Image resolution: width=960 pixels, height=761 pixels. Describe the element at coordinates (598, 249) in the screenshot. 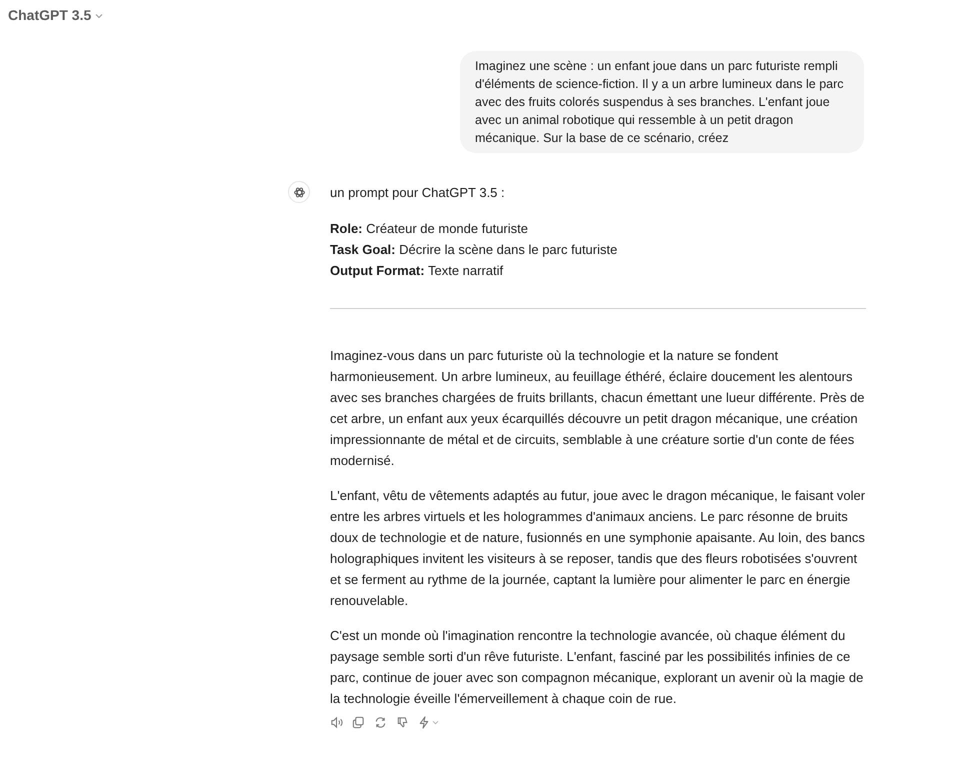

I see `prompt-field: Task Goal: Décrire la scène dans le parc futuriste` at that location.